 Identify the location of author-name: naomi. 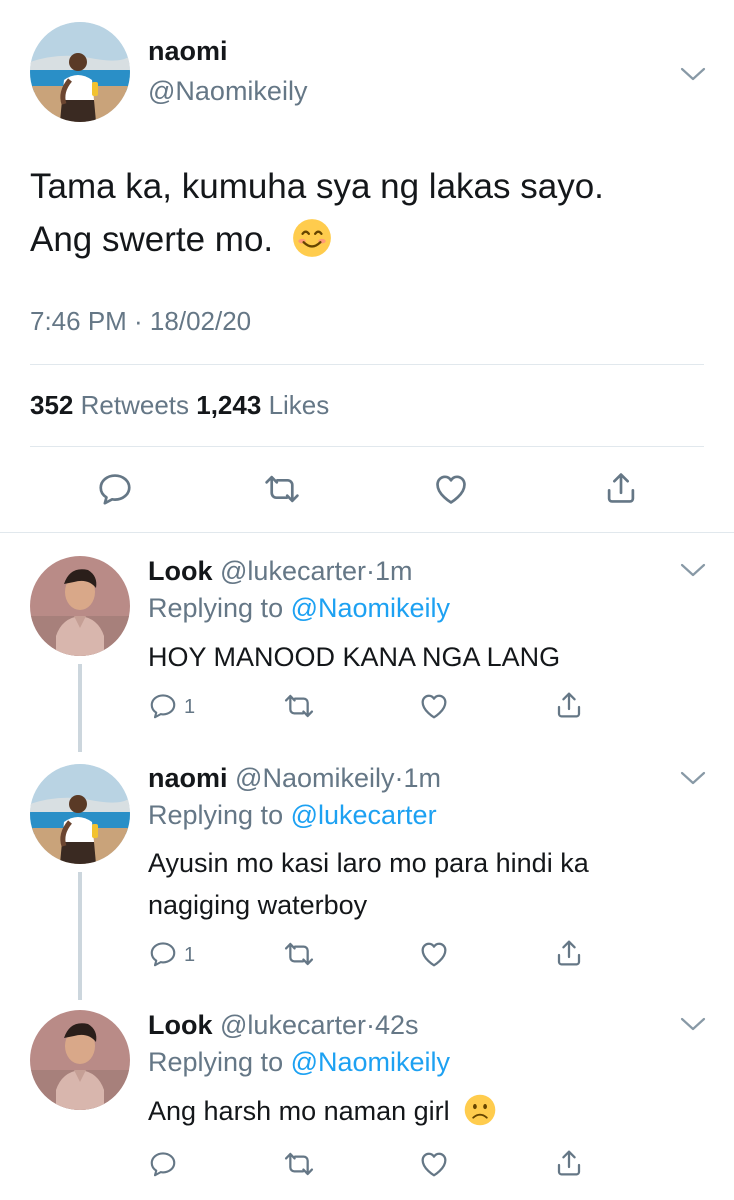
(188, 51).